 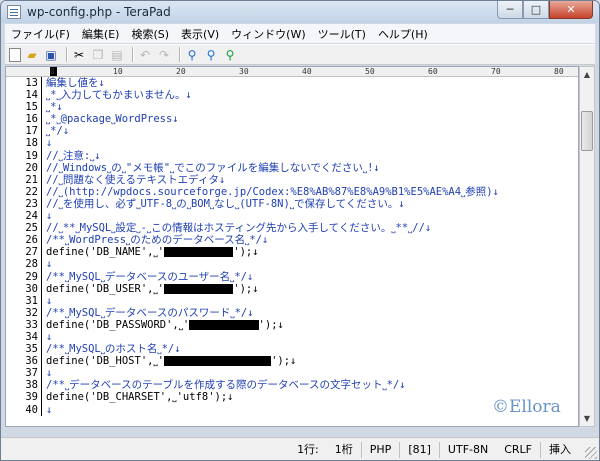 What do you see at coordinates (246, 252) in the screenshot?
I see `line-text-tail: ');↓` at bounding box center [246, 252].